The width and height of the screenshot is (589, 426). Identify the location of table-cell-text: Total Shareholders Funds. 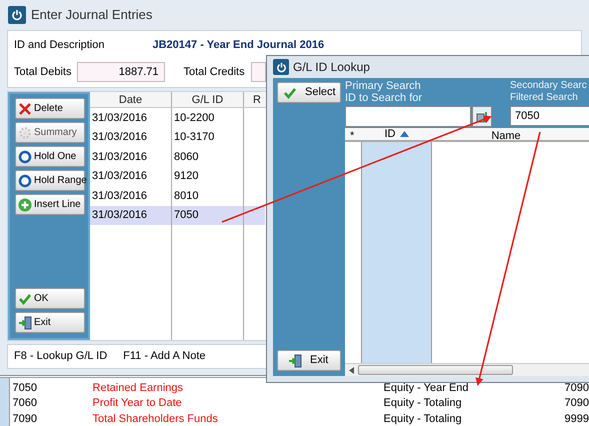
(155, 419).